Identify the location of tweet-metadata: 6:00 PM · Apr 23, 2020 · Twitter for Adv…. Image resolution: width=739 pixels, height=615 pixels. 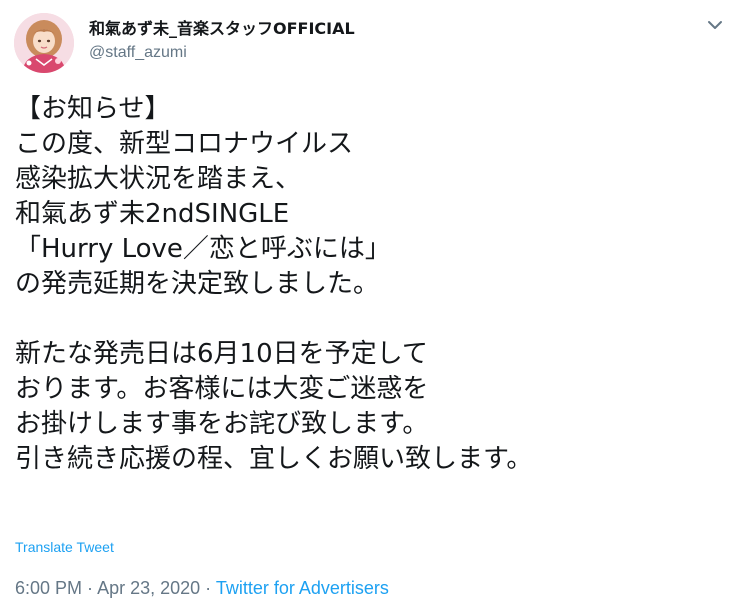
(202, 588).